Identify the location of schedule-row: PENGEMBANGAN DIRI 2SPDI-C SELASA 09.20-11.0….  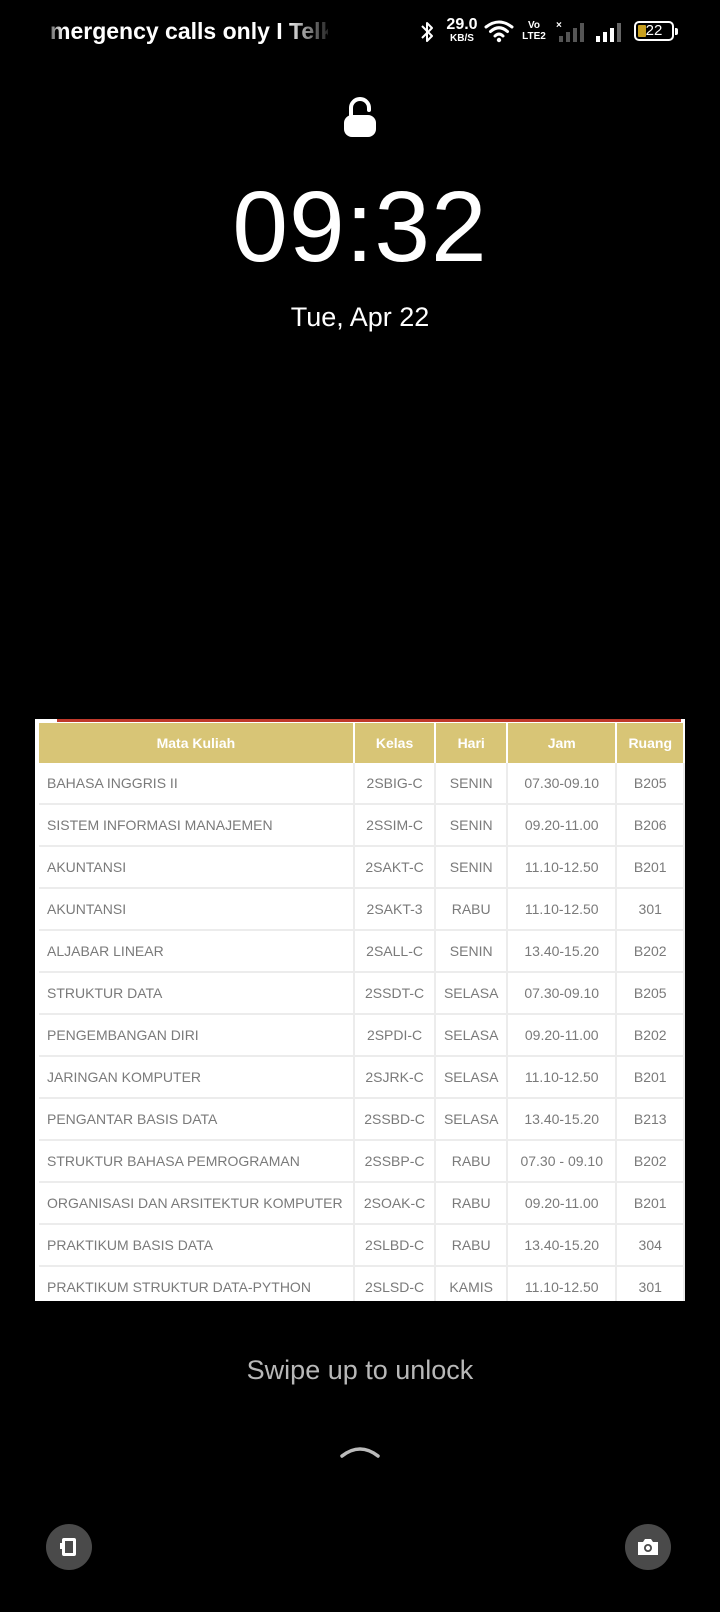
(362, 1035).